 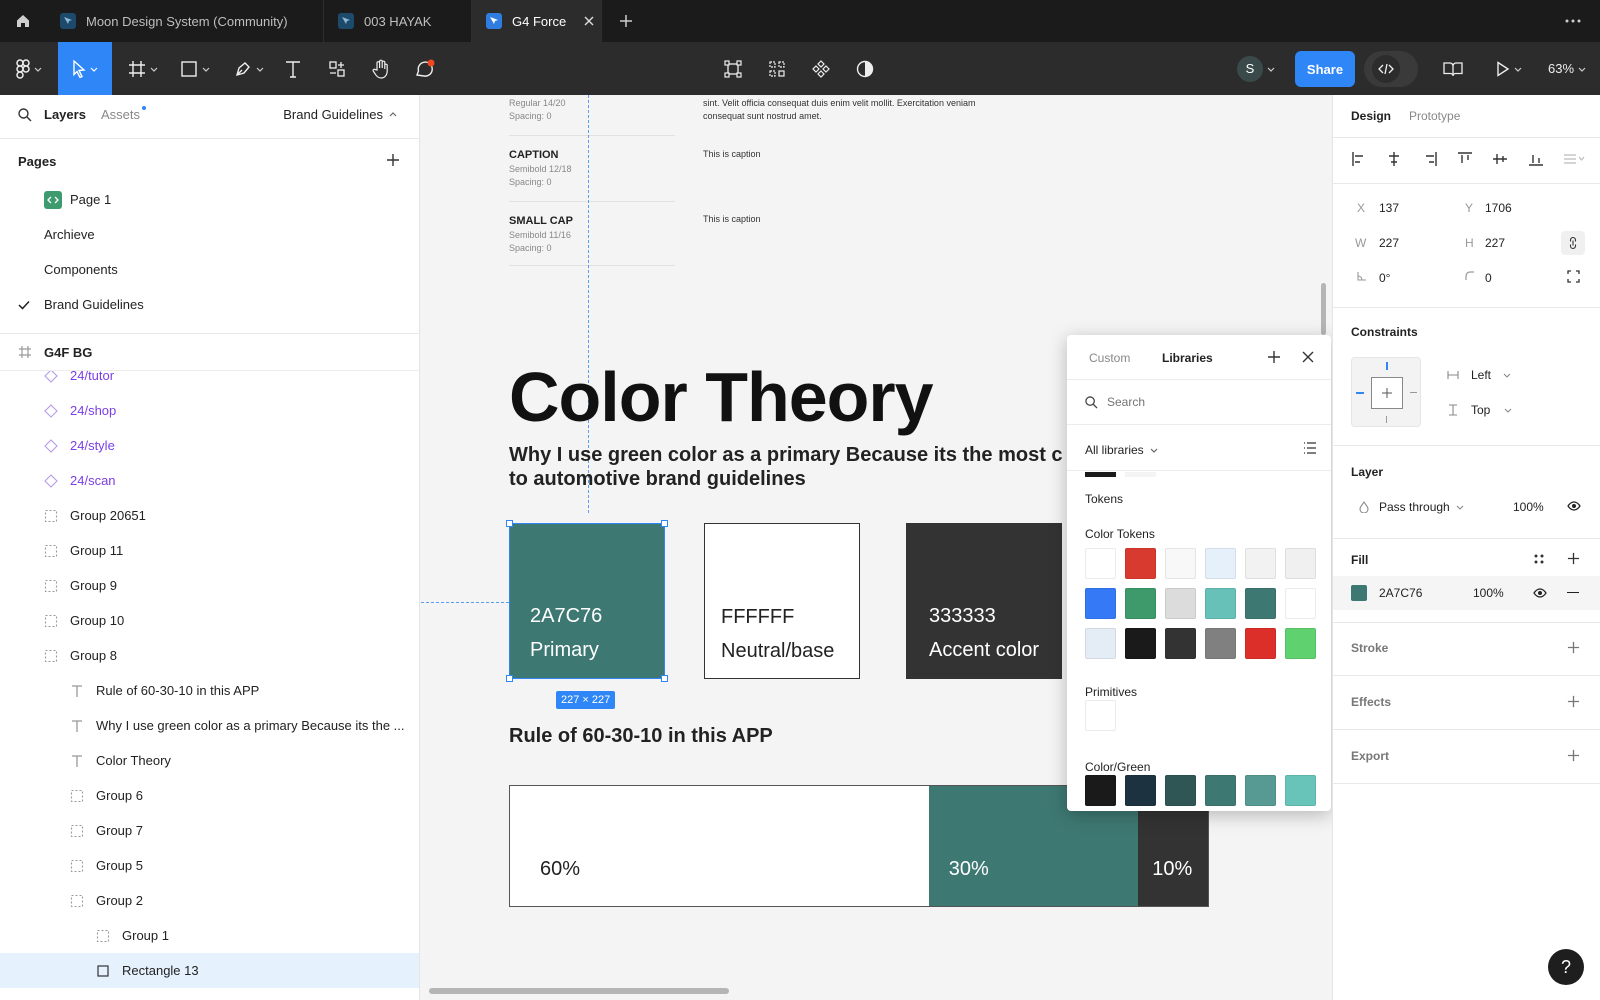 I want to click on theme-button, so click(x=865, y=68).